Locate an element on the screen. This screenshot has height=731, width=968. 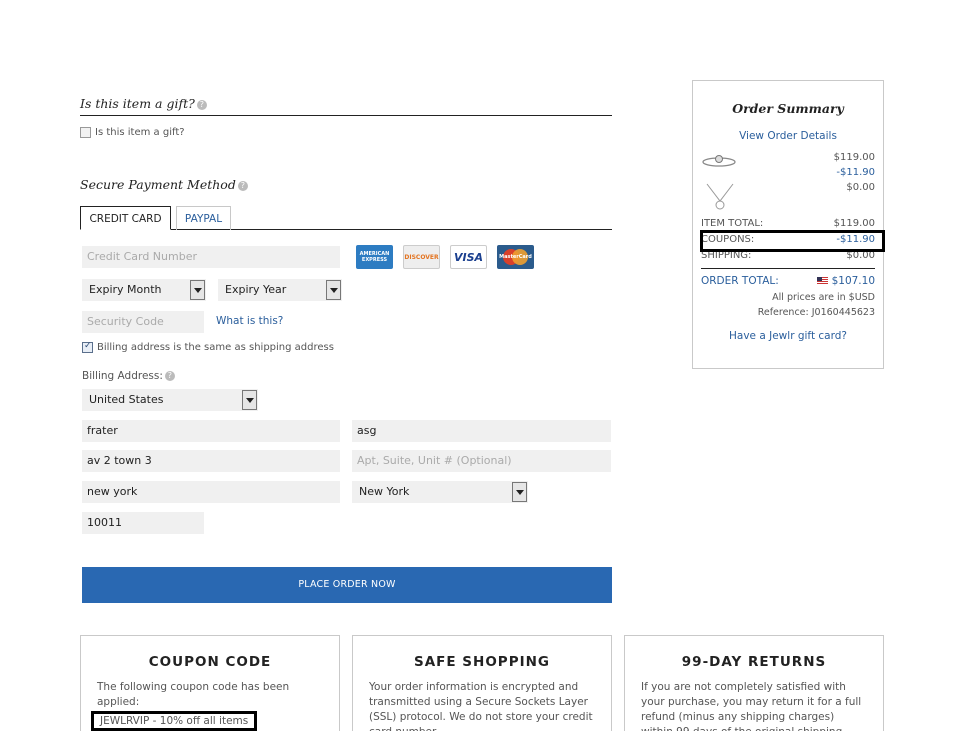
ring-icon is located at coordinates (719, 161).